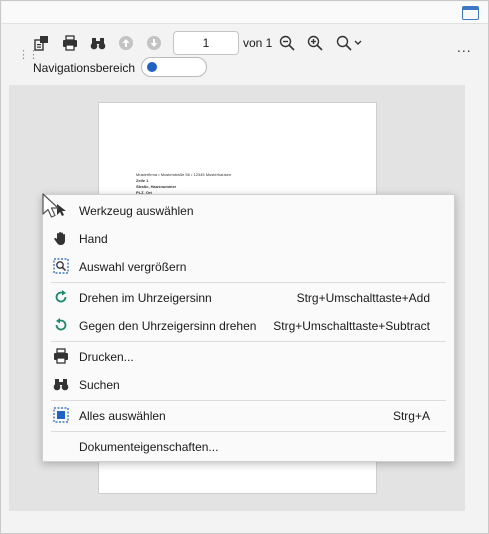 The height and width of the screenshot is (534, 489). I want to click on menu-item-shortcut: Strg+A, so click(411, 416).